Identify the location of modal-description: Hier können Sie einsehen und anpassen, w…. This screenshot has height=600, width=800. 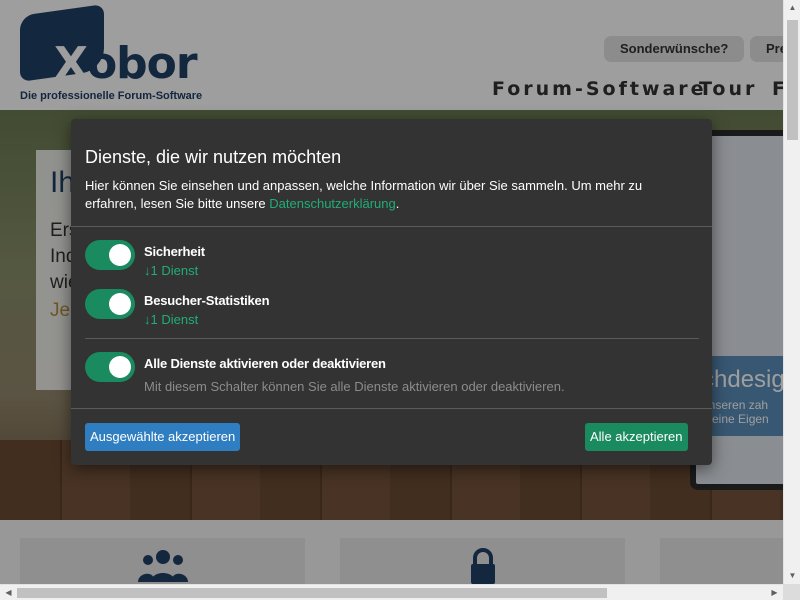
(390, 195).